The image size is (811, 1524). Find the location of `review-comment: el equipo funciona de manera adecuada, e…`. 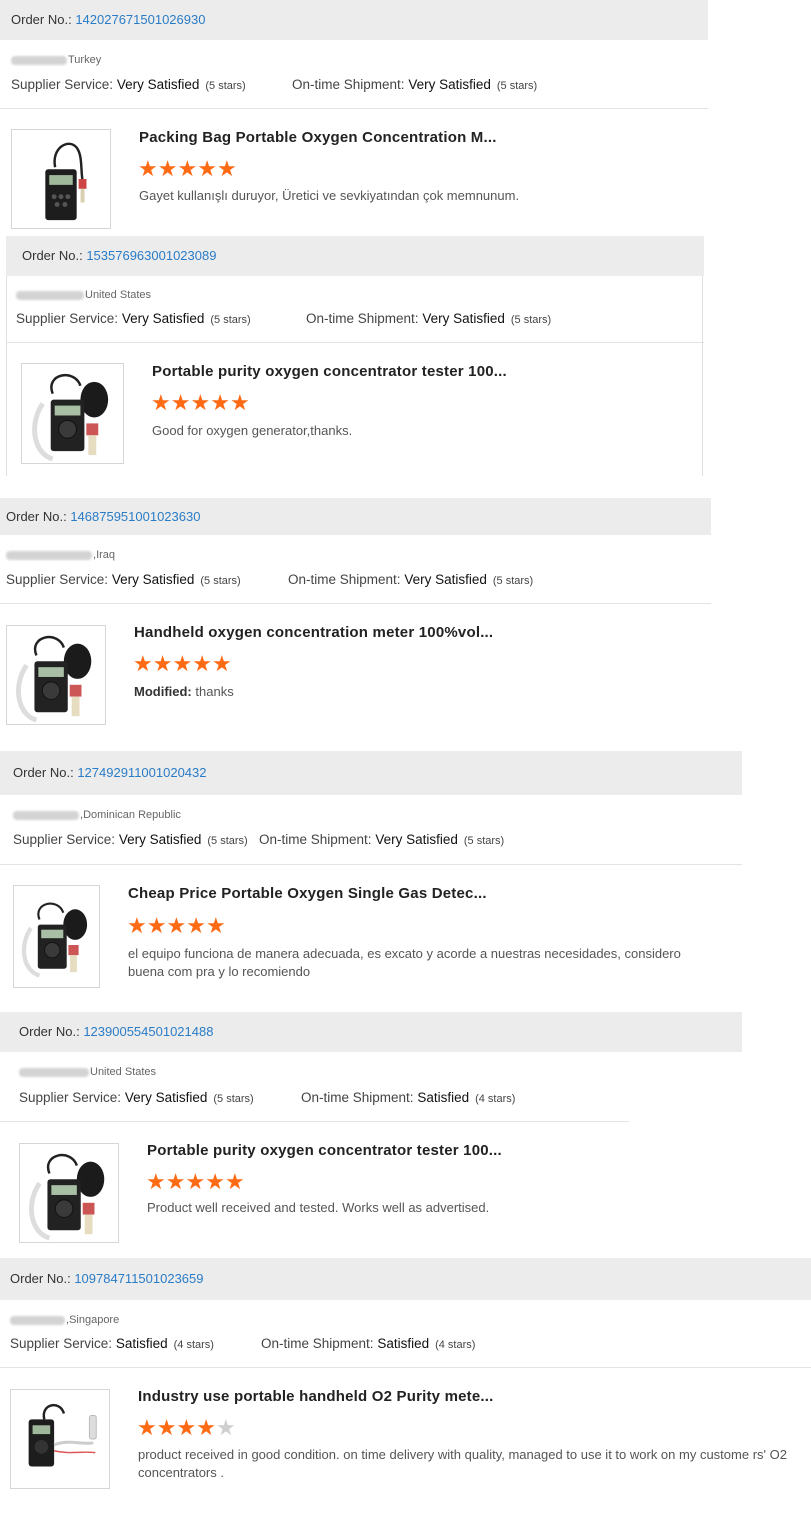

review-comment: el equipo funciona de manera adecuada, e… is located at coordinates (415, 963).